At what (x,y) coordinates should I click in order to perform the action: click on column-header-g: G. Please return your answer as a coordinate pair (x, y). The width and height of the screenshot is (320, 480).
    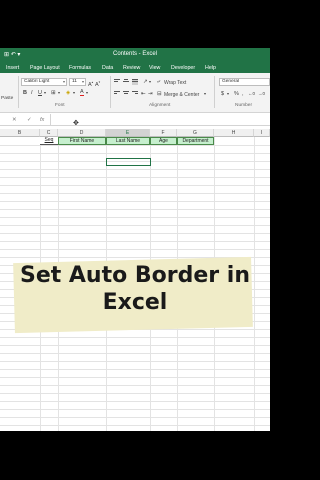
    Looking at the image, I should click on (195, 133).